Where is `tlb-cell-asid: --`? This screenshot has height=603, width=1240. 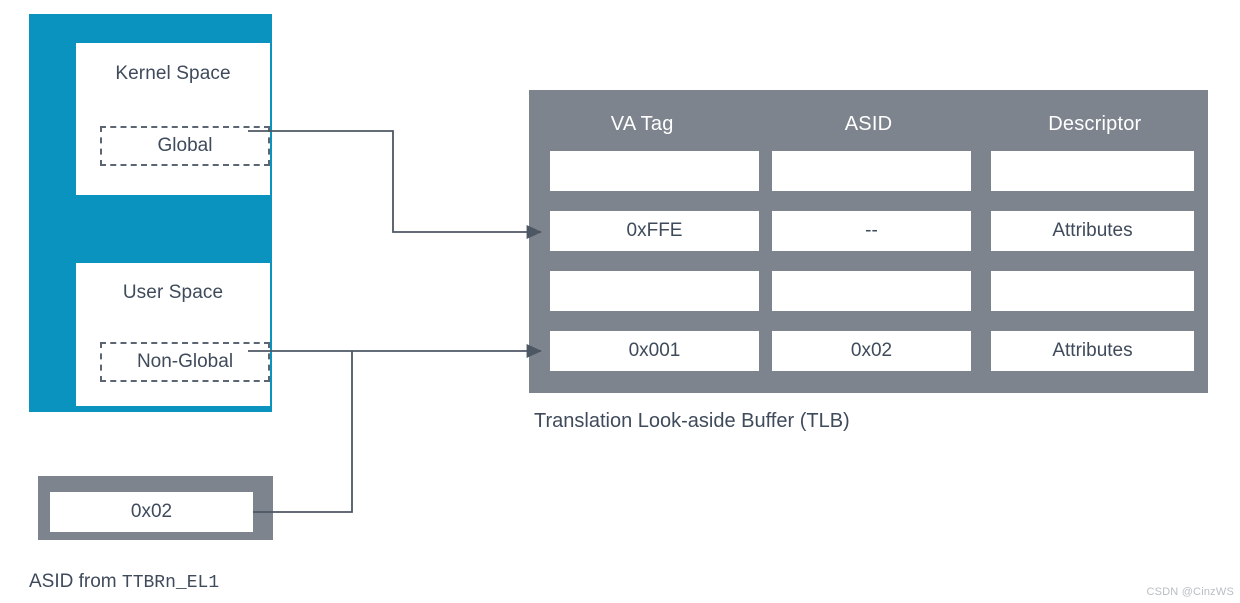 tlb-cell-asid: -- is located at coordinates (871, 231).